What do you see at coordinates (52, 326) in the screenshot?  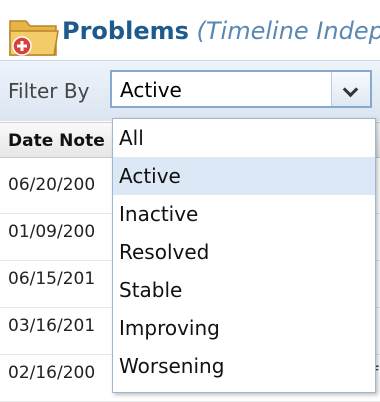 I see `row-date: 03/16/201` at bounding box center [52, 326].